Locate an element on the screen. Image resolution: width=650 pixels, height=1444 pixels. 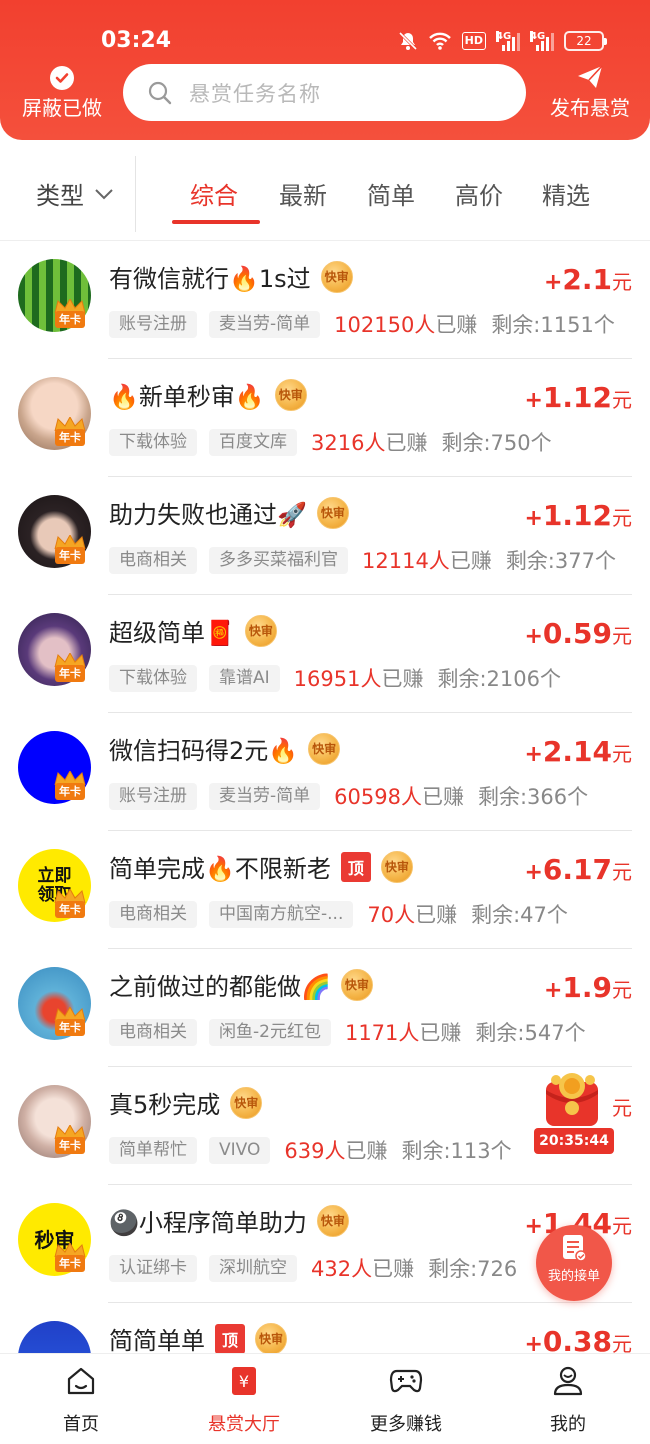
reward-amount: 1.9 is located at coordinates (587, 987).